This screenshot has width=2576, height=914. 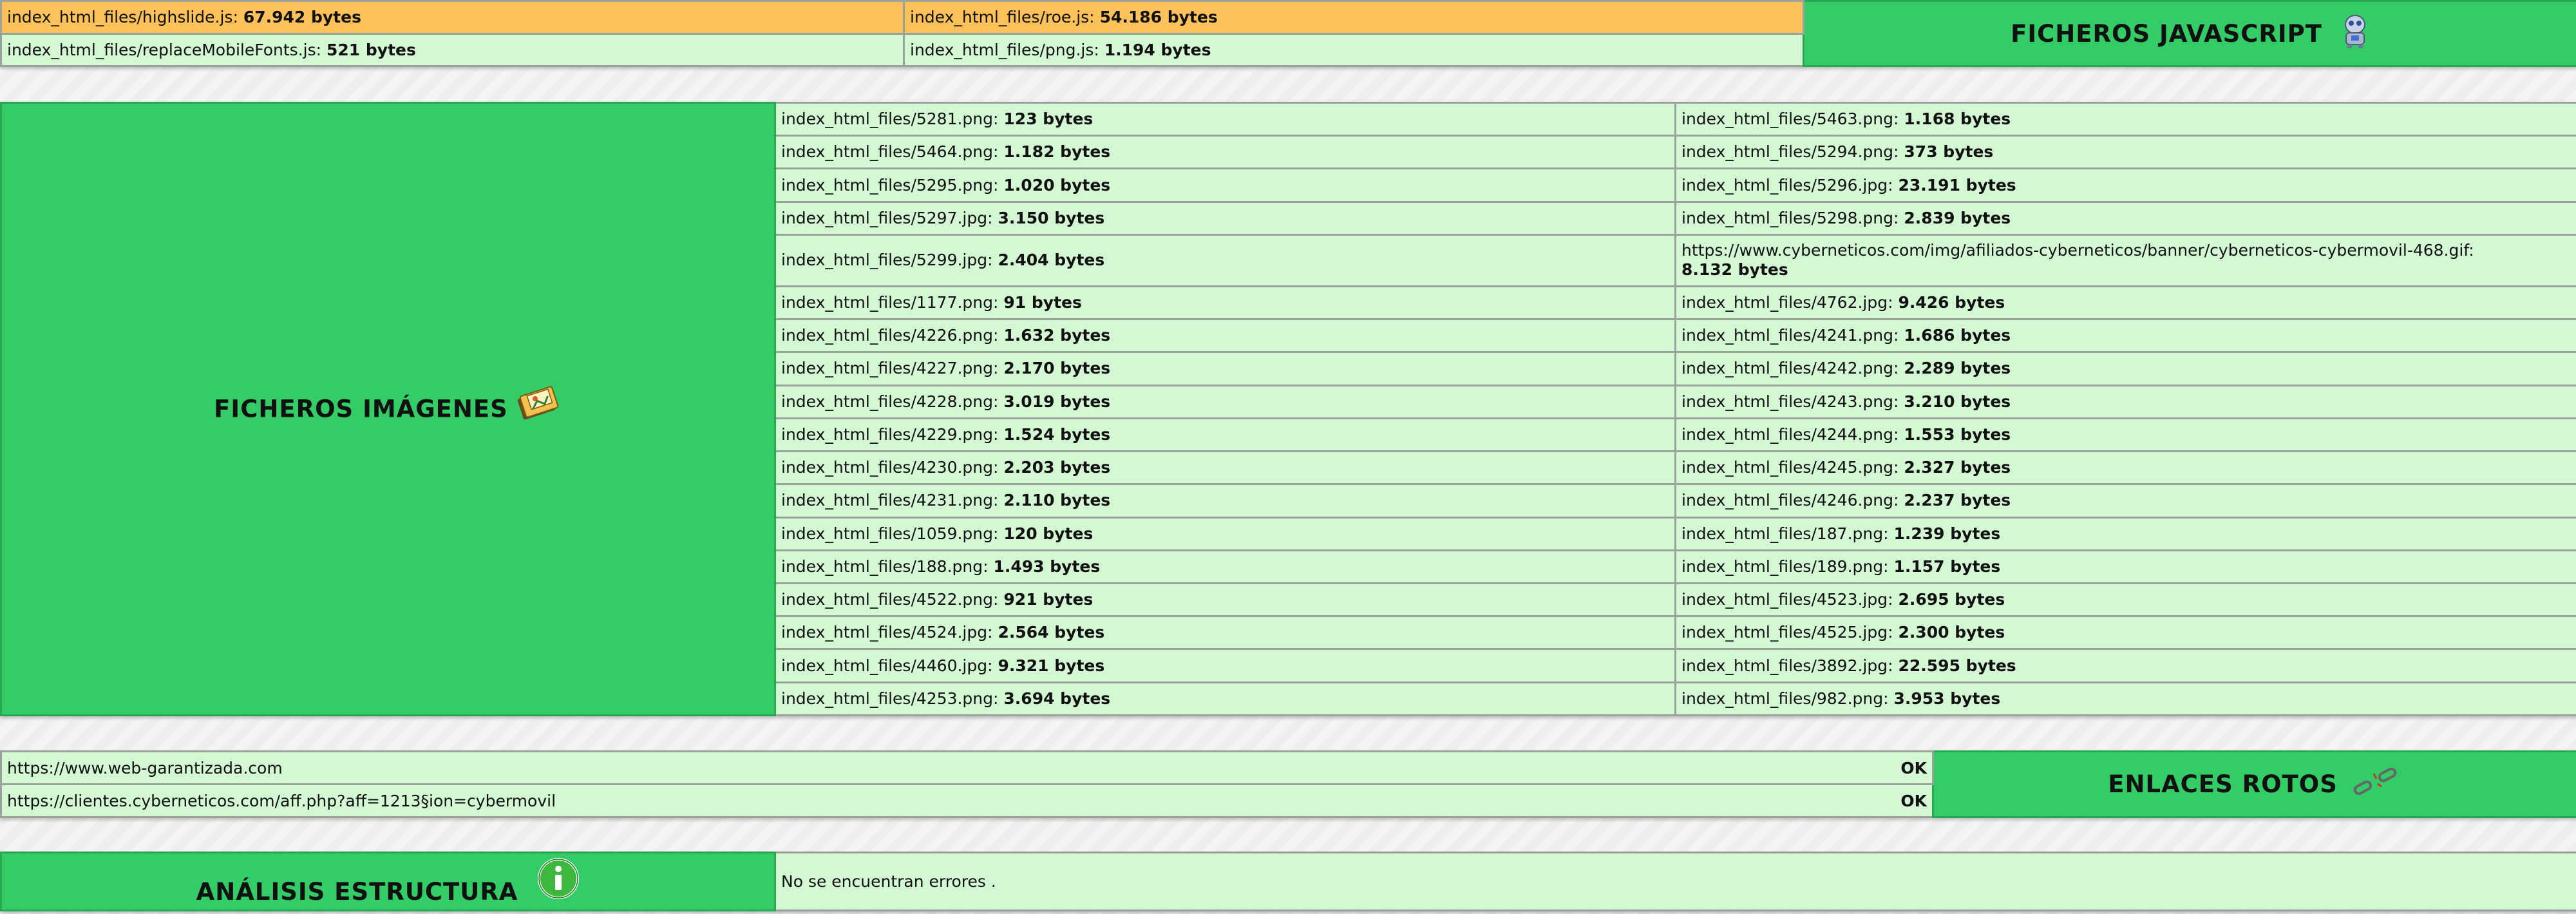 I want to click on image-file-entry: index_html_files/189.png: 1.157 bytes, so click(x=2125, y=566).